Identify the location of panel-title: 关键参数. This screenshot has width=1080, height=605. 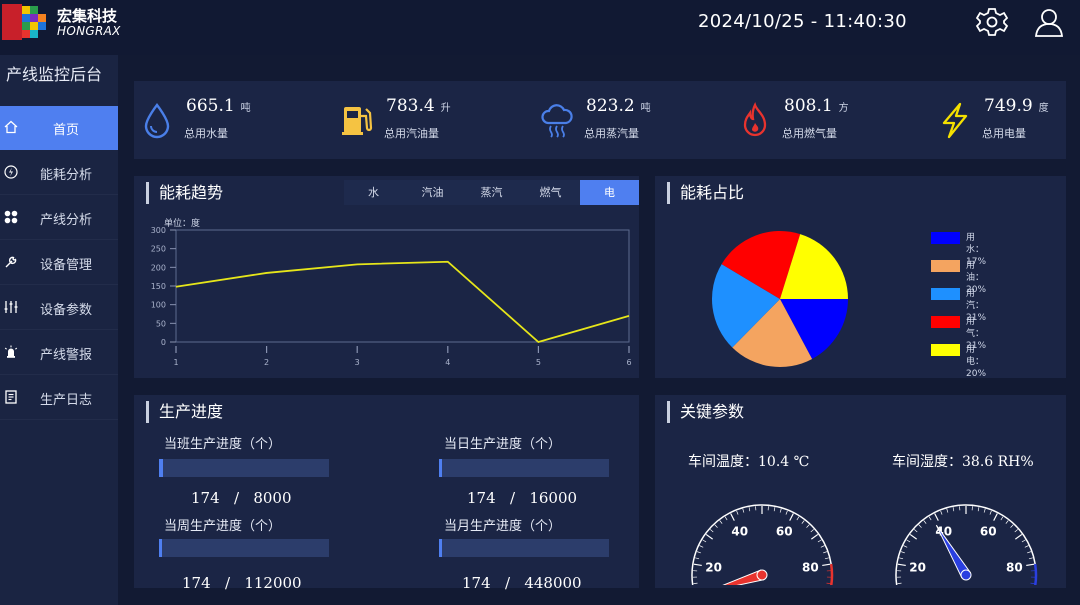
(705, 412).